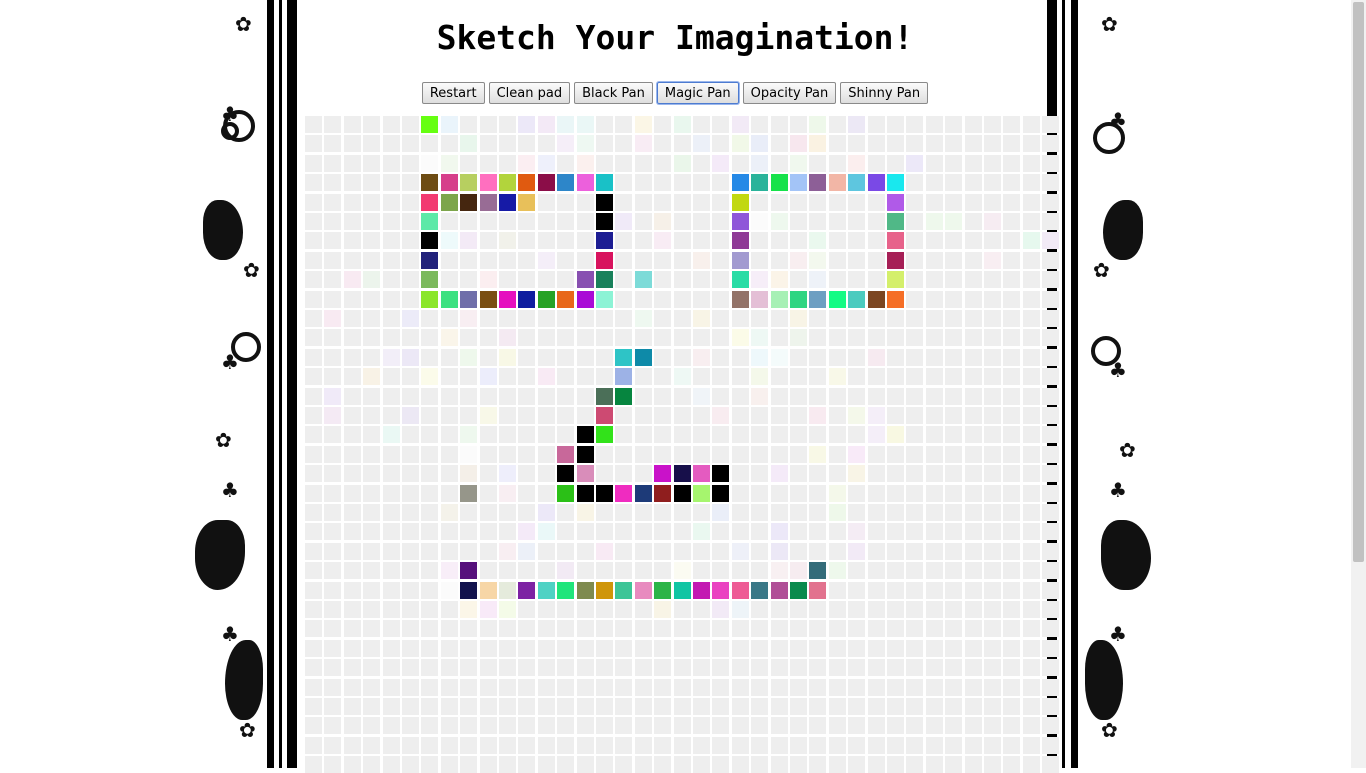 This screenshot has height=773, width=1366. I want to click on shinny-pan-button: Shinny Pan, so click(884, 93).